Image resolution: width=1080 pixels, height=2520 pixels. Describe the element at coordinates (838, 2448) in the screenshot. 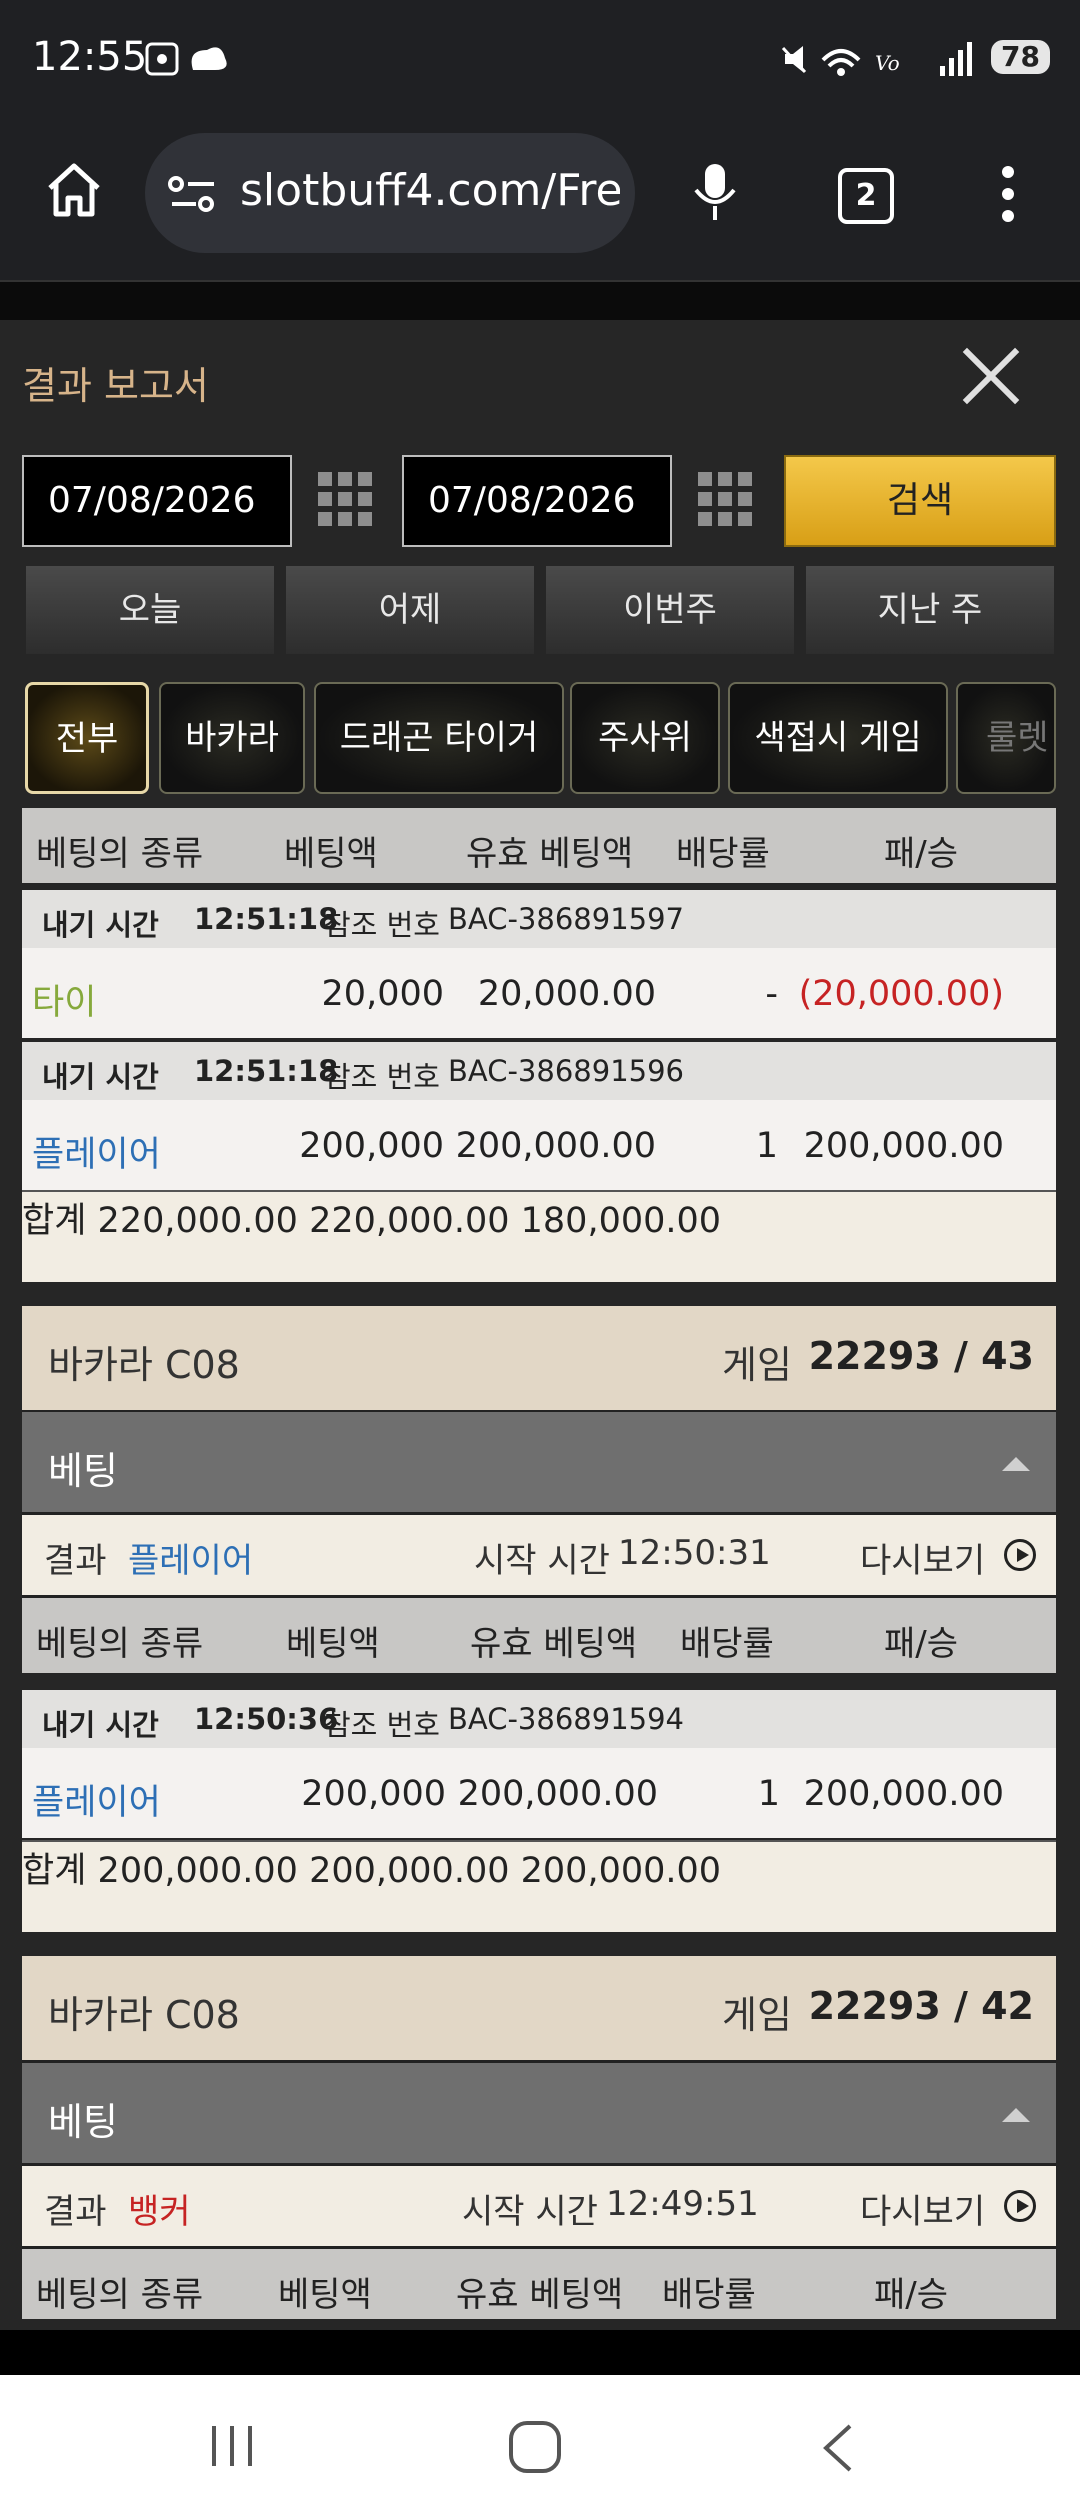

I see `back-nav-icon` at that location.